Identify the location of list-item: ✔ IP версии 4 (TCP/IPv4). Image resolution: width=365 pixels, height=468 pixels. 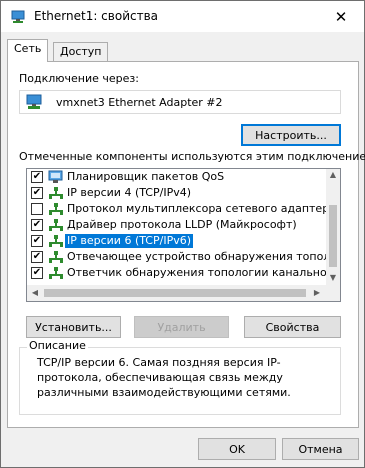
(177, 193).